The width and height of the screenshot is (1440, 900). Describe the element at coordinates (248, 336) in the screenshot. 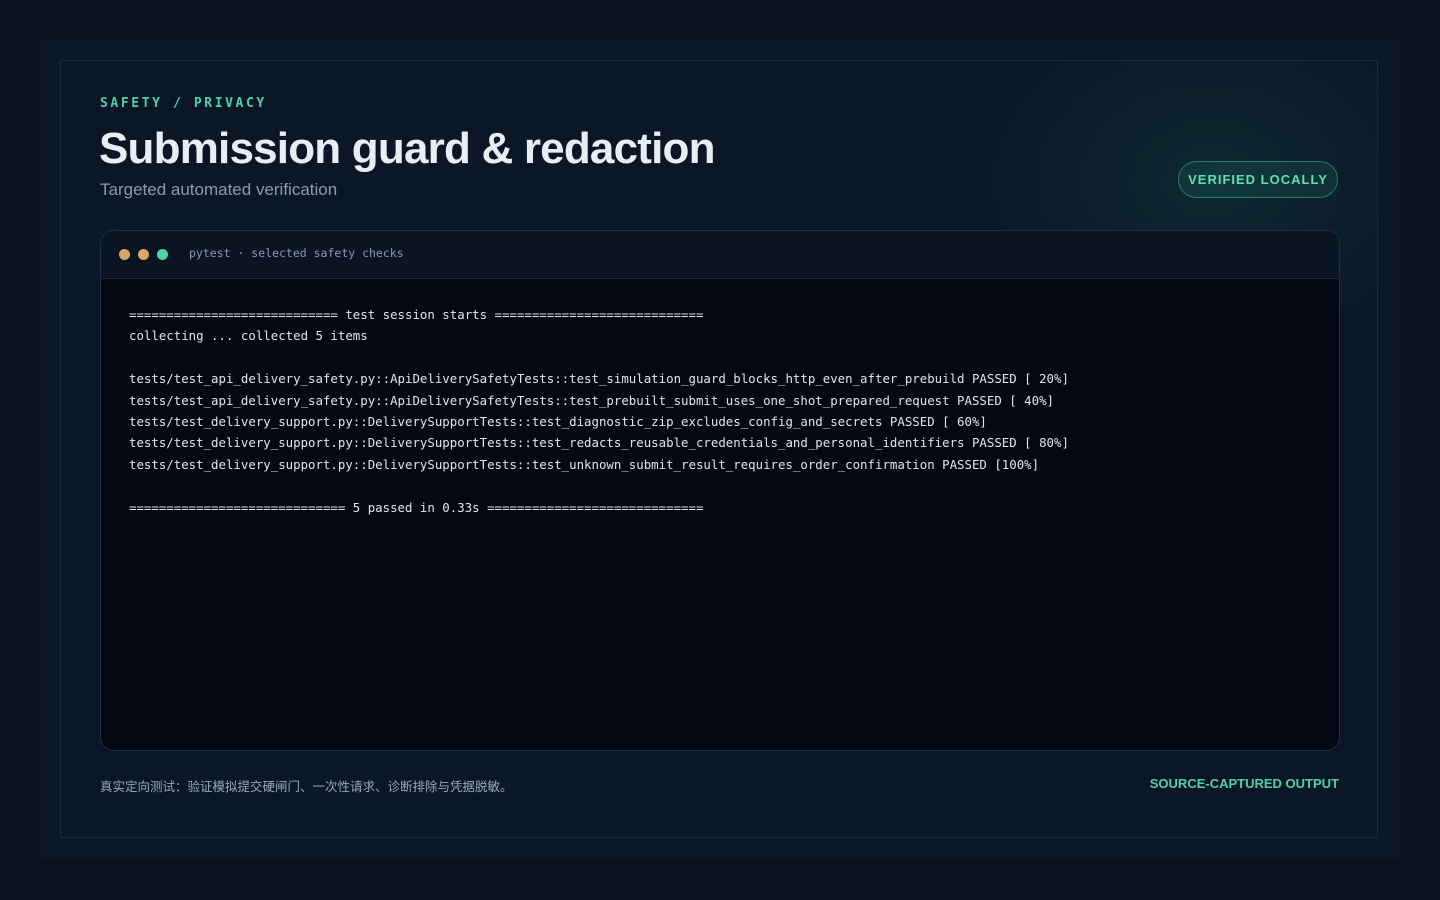

I see `terminal-line: collecting ... collected 5 items` at that location.